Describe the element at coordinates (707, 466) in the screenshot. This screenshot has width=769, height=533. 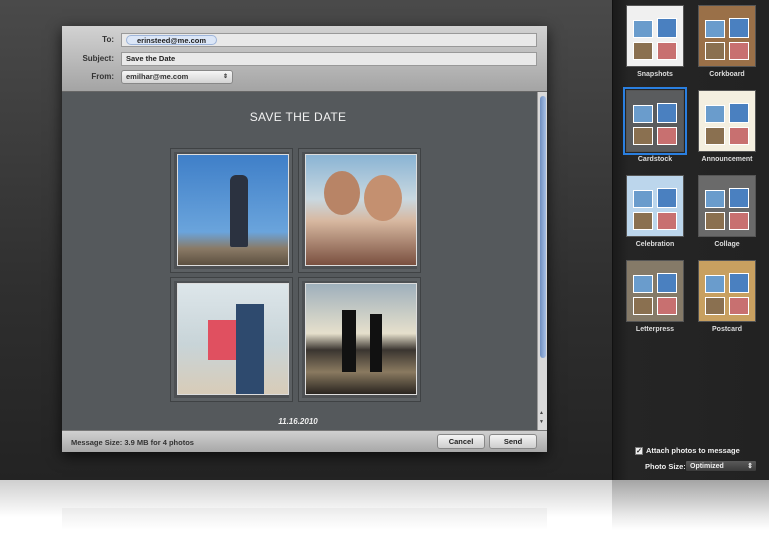
I see `photo-size-value: Optimized` at that location.